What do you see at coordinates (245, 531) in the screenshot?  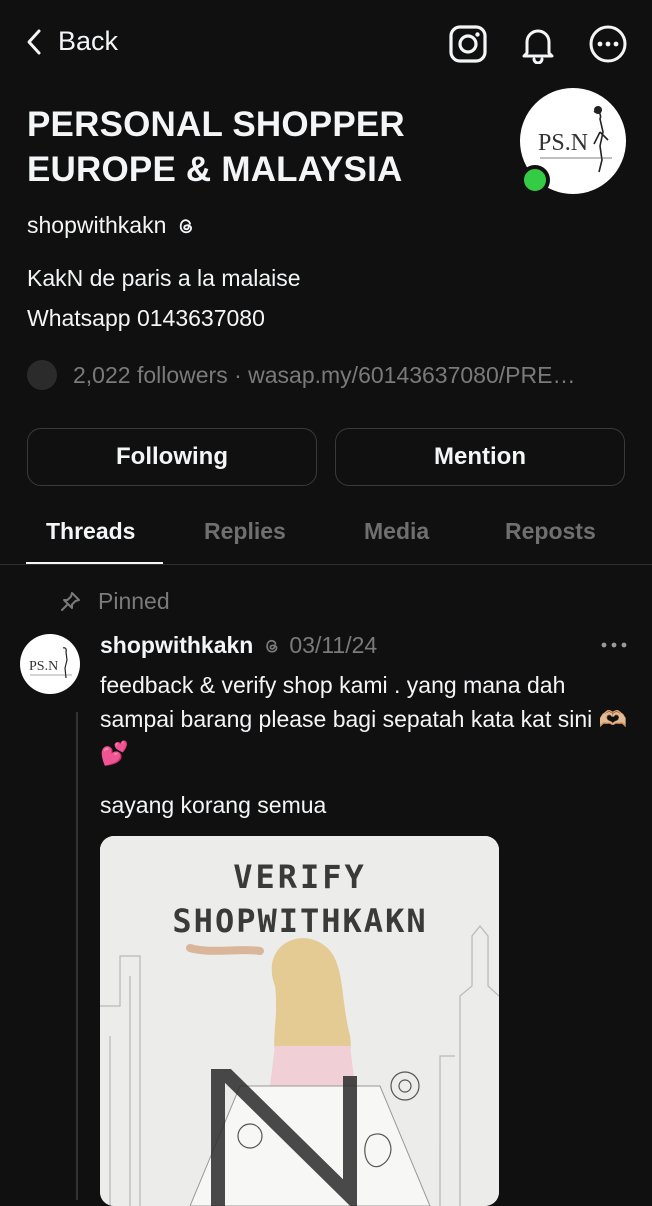 I see `tab-replies: Replies` at bounding box center [245, 531].